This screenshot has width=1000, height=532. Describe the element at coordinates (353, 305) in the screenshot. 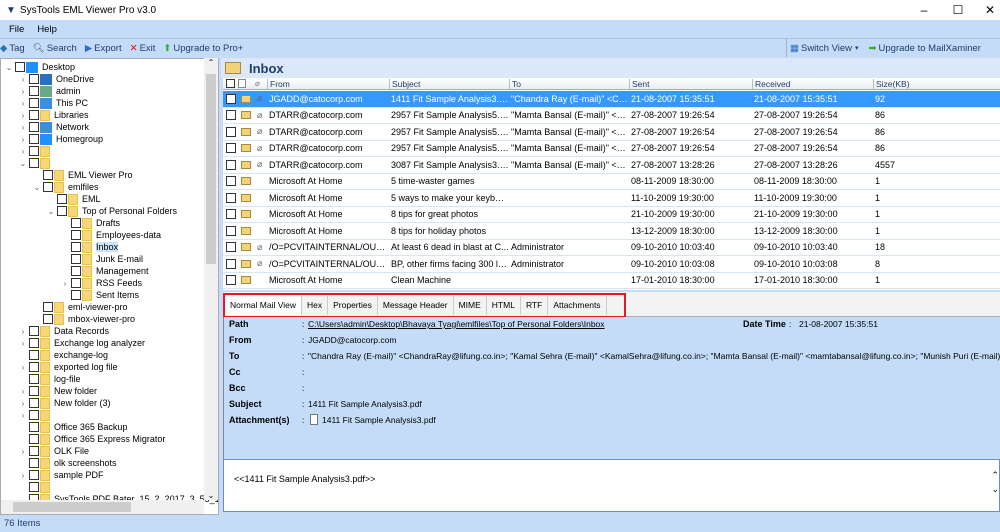

I see `tab-properties: Properties` at that location.